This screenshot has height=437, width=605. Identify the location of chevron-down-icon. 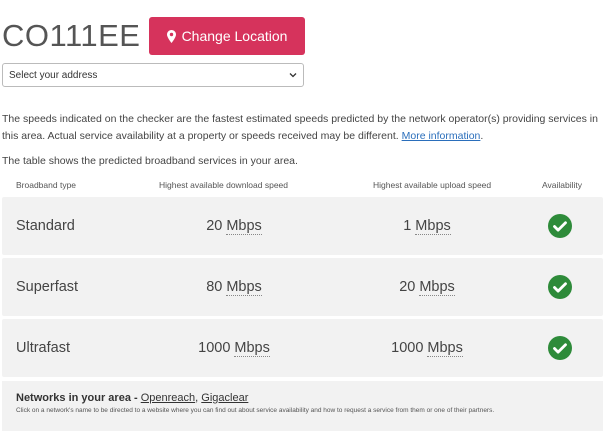
(293, 75).